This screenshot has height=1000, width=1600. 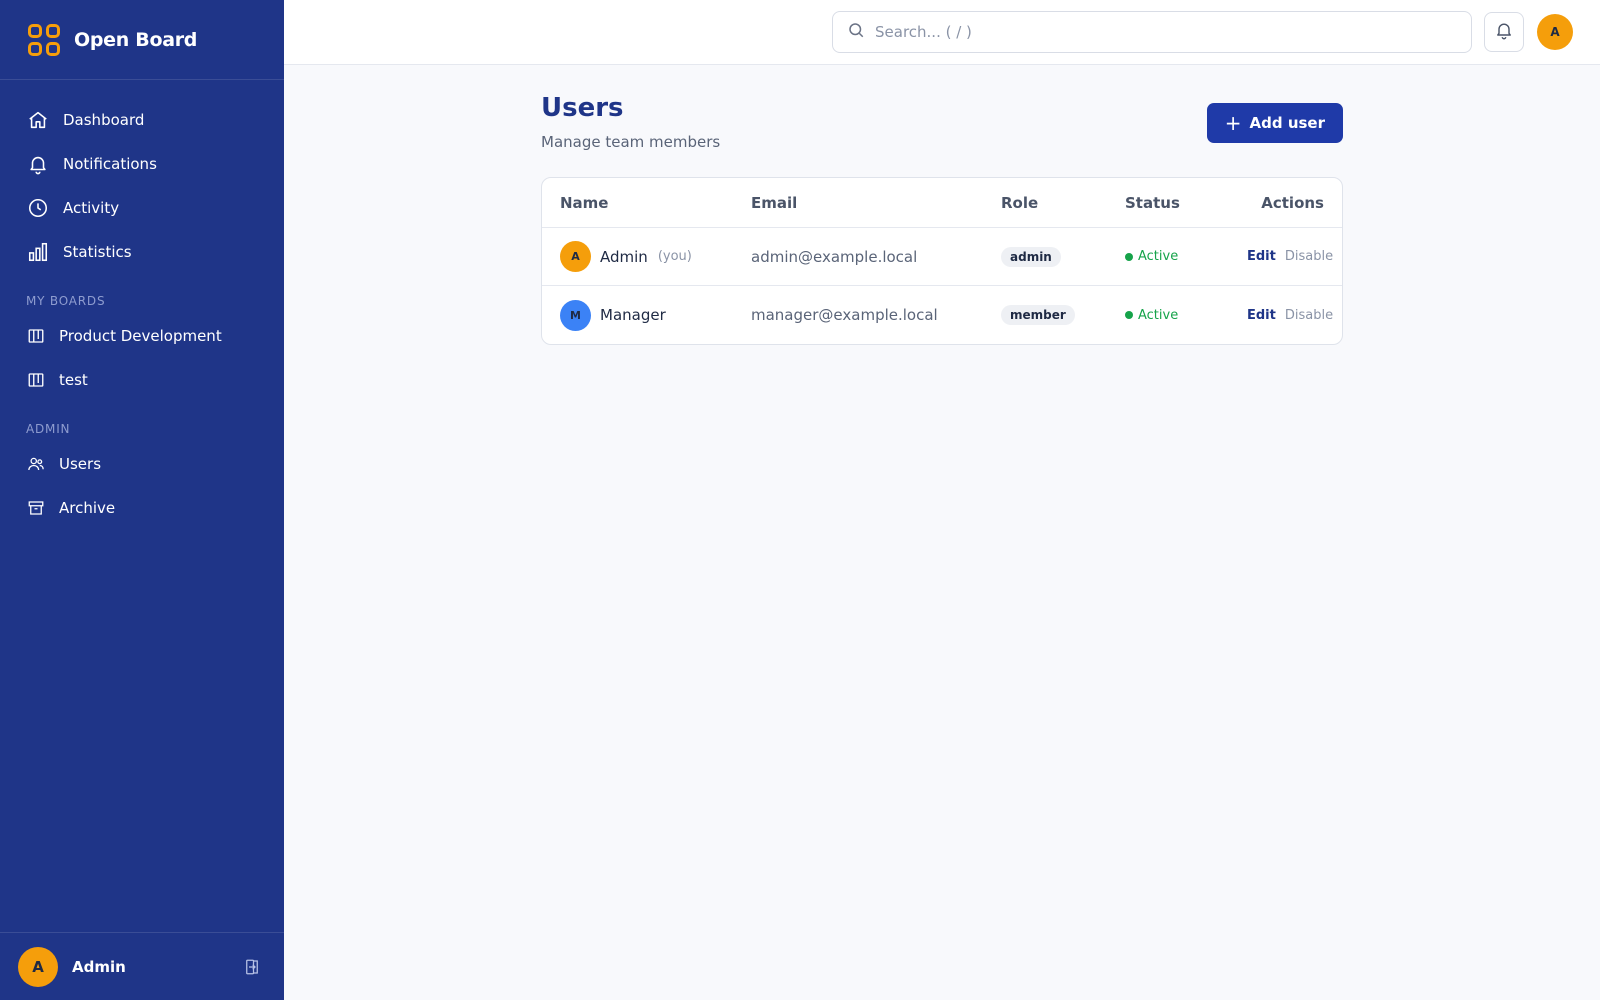 What do you see at coordinates (142, 464) in the screenshot?
I see `sidebar-item-users: Users` at bounding box center [142, 464].